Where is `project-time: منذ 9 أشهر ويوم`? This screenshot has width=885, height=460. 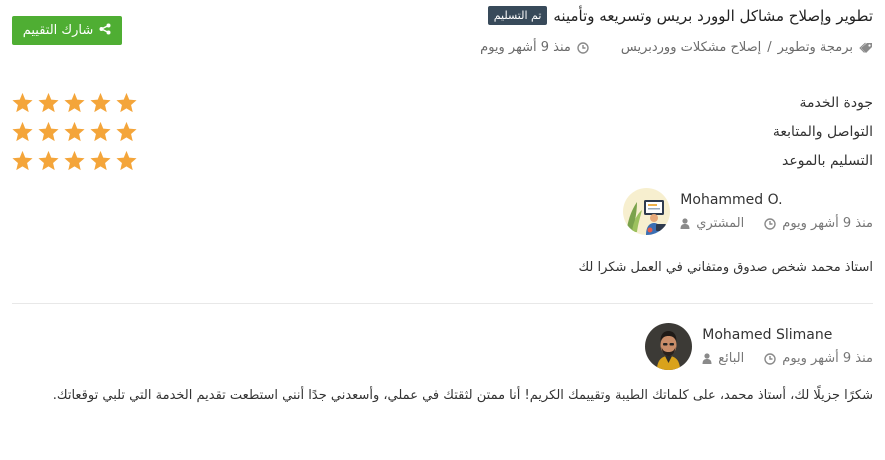
project-time: منذ 9 أشهر ويوم is located at coordinates (525, 47).